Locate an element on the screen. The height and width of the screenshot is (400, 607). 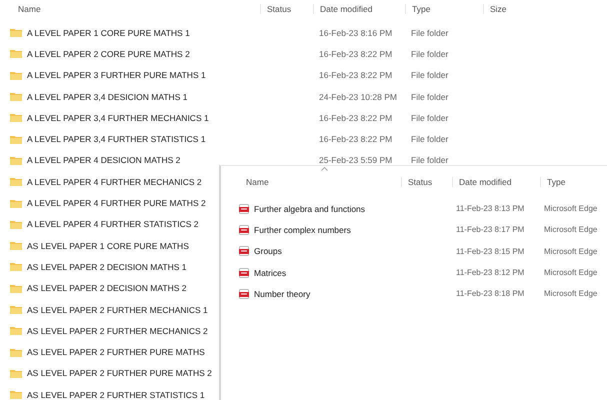
folder-name: A LEVEL PAPER 3,4 FURTHER MECHANICS 1 is located at coordinates (118, 117).